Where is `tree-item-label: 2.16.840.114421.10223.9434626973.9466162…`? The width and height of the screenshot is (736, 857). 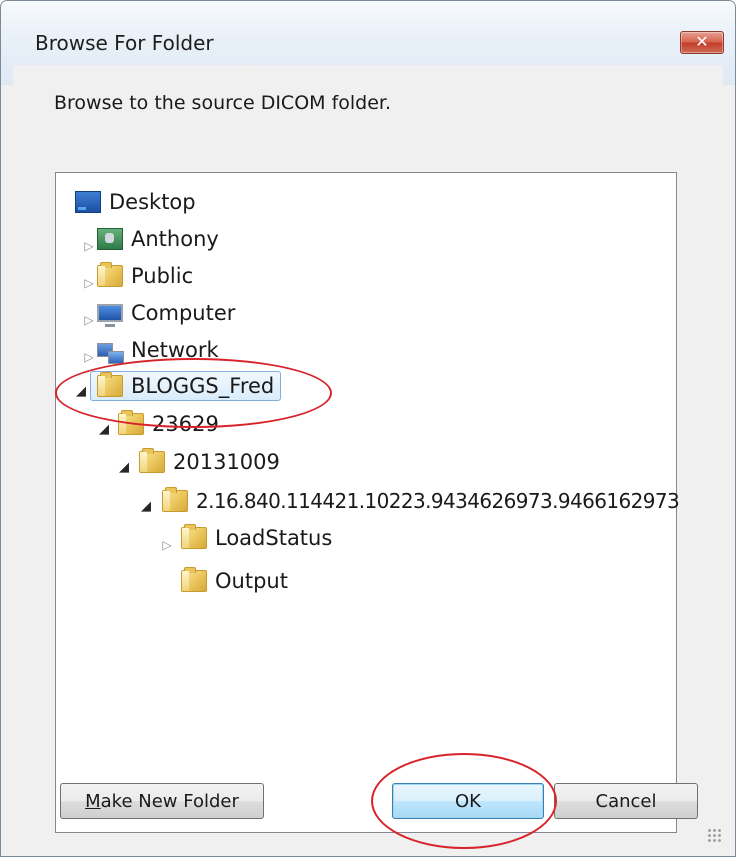 tree-item-label: 2.16.840.114421.10223.9434626973.9466162… is located at coordinates (438, 501).